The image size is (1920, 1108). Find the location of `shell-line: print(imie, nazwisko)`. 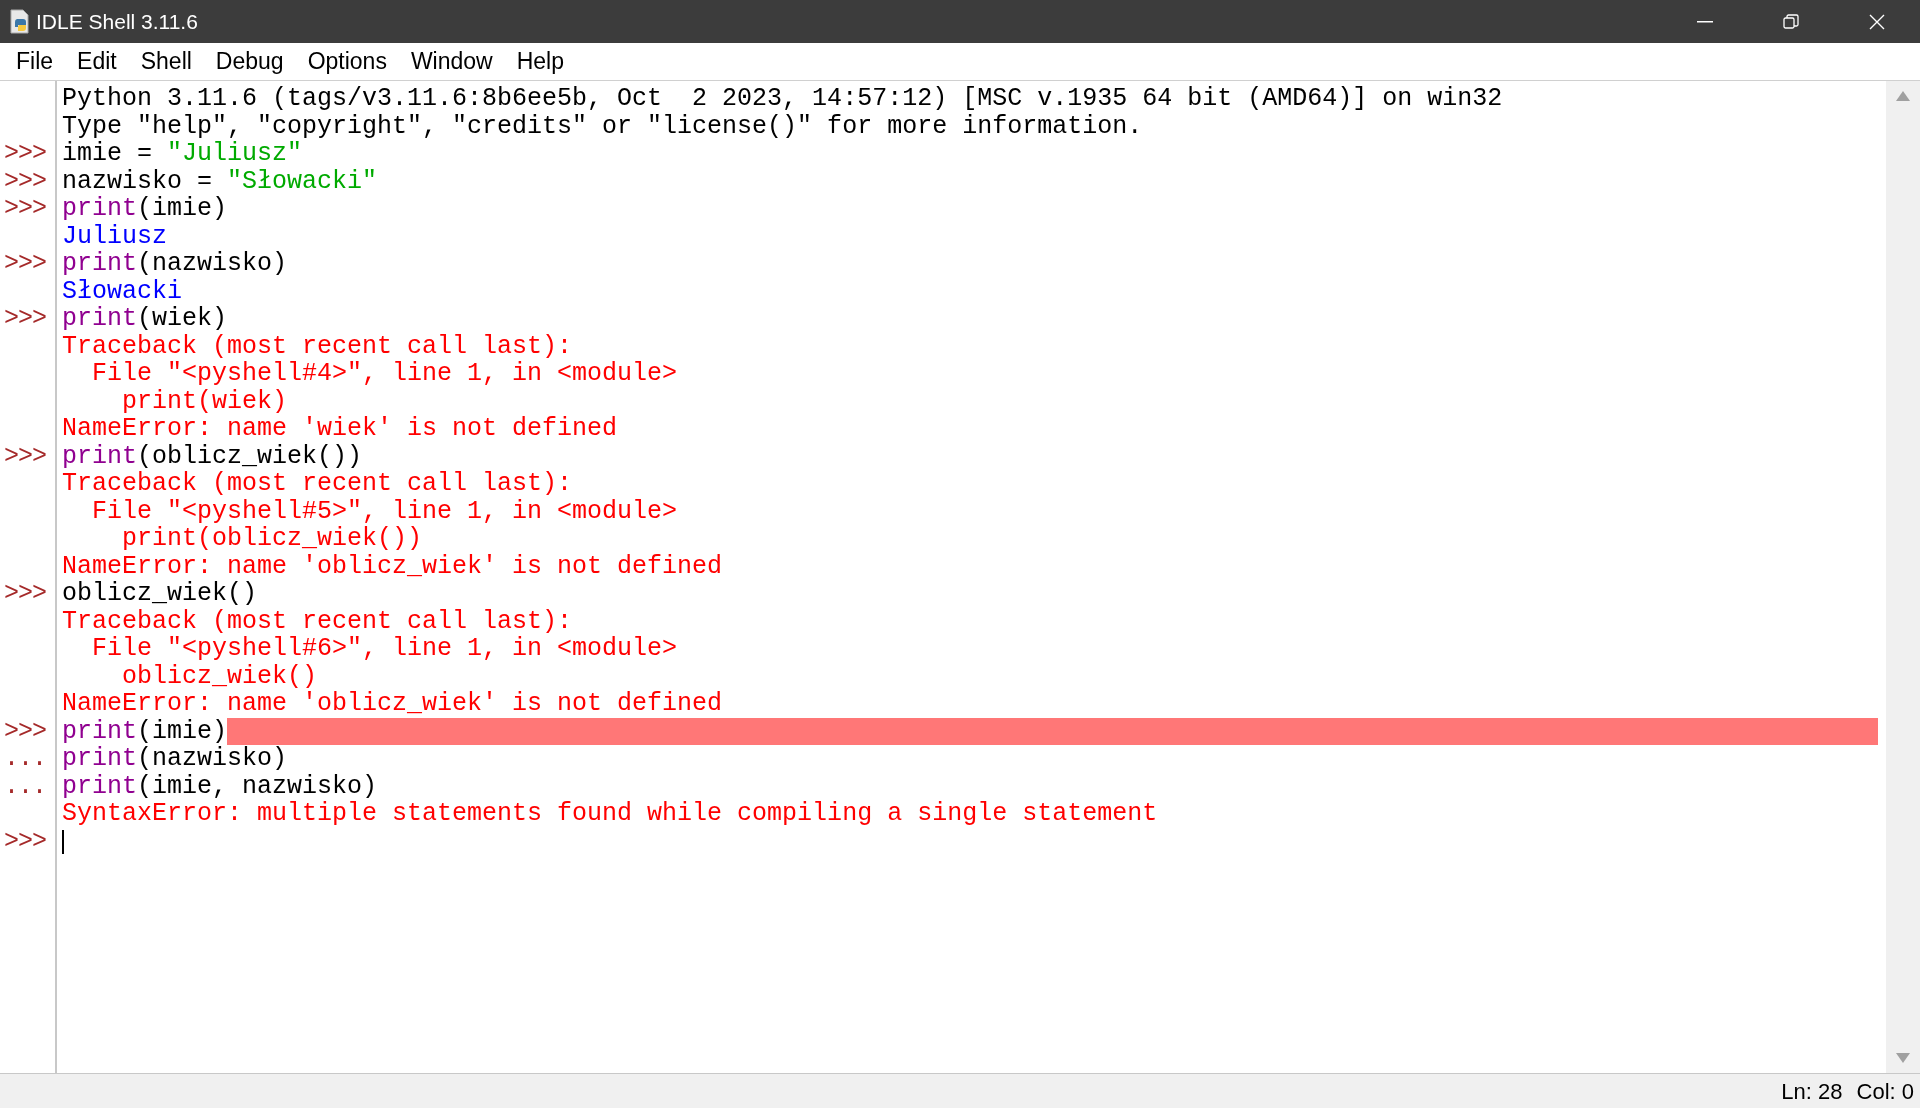

shell-line: print(imie, nazwisko) is located at coordinates (220, 786).